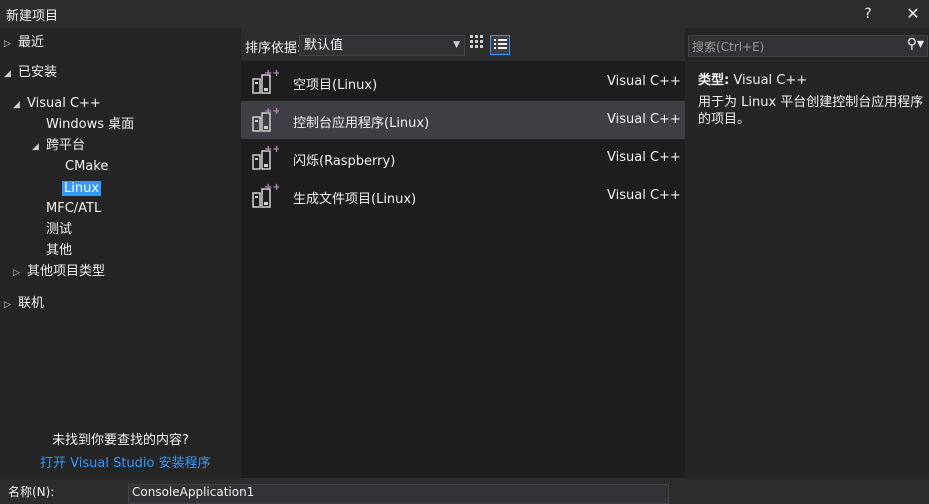 Image resolution: width=929 pixels, height=504 pixels. Describe the element at coordinates (66, 271) in the screenshot. I see `tree-item-label: 其他项目类型` at that location.